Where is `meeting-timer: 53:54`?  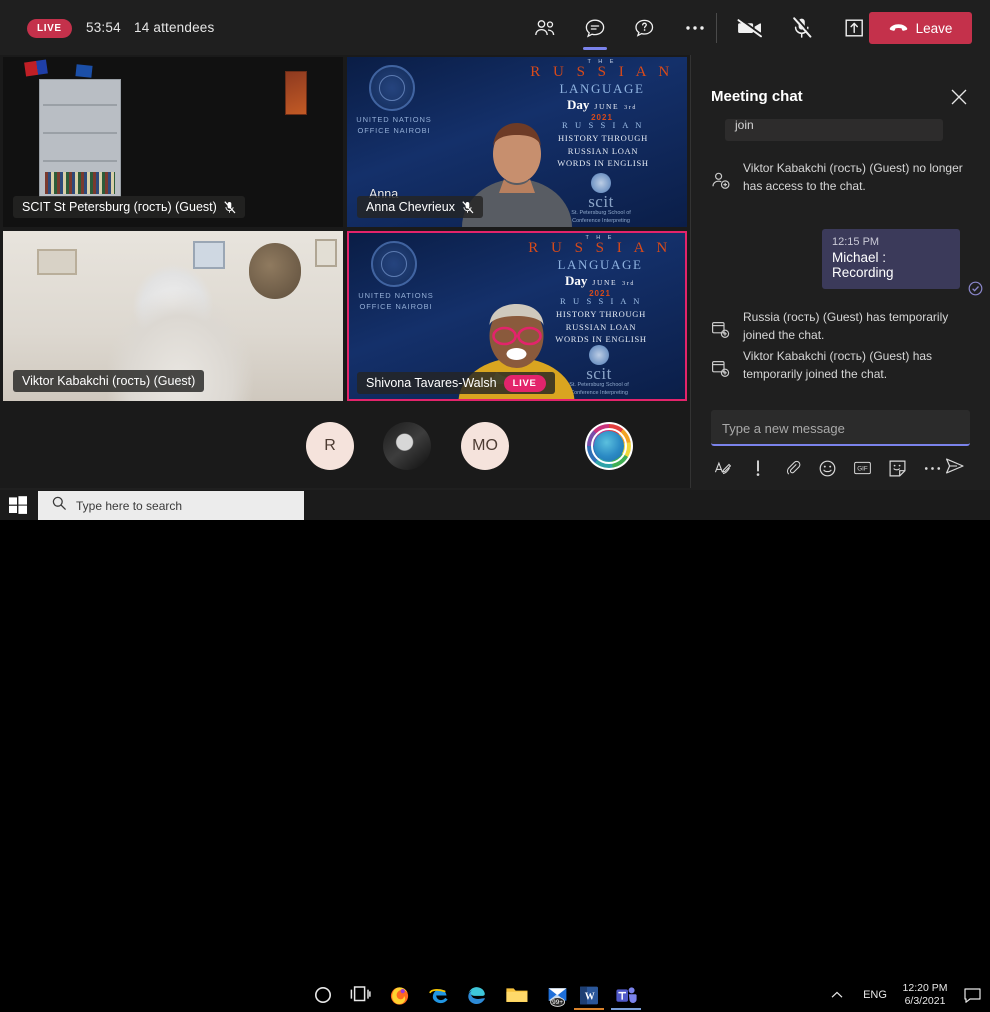
meeting-timer: 53:54 is located at coordinates (103, 27).